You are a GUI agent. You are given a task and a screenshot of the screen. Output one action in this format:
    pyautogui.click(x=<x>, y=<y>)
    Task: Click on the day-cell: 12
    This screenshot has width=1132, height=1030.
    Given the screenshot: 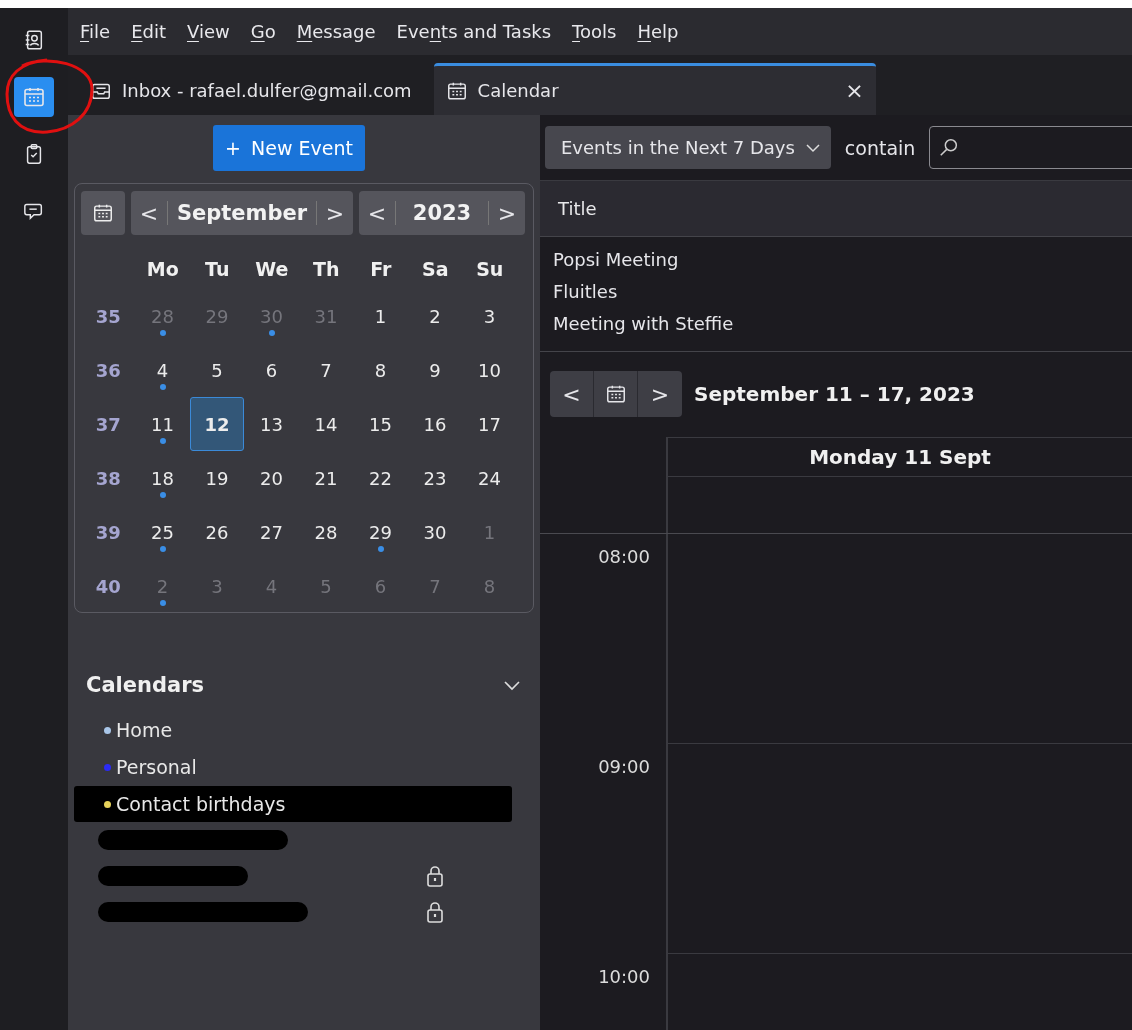 What is the action you would take?
    pyautogui.click(x=217, y=424)
    